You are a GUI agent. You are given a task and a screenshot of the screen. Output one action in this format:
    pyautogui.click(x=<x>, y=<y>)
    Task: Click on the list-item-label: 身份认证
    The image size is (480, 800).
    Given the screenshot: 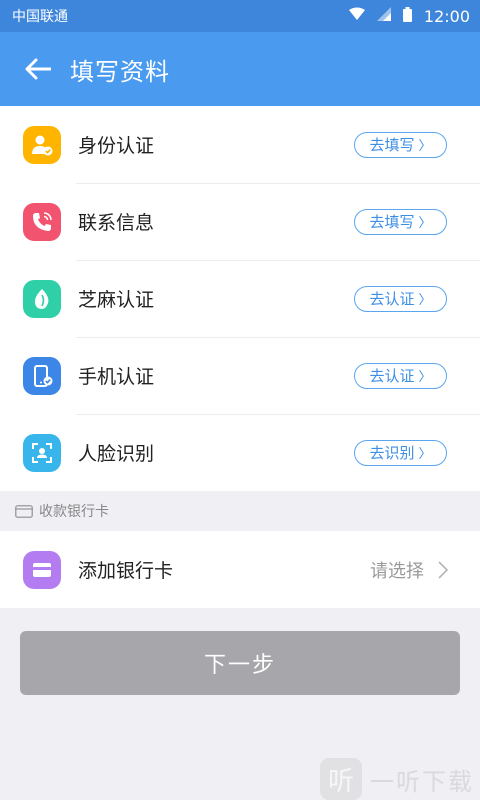 What is the action you would take?
    pyautogui.click(x=116, y=146)
    